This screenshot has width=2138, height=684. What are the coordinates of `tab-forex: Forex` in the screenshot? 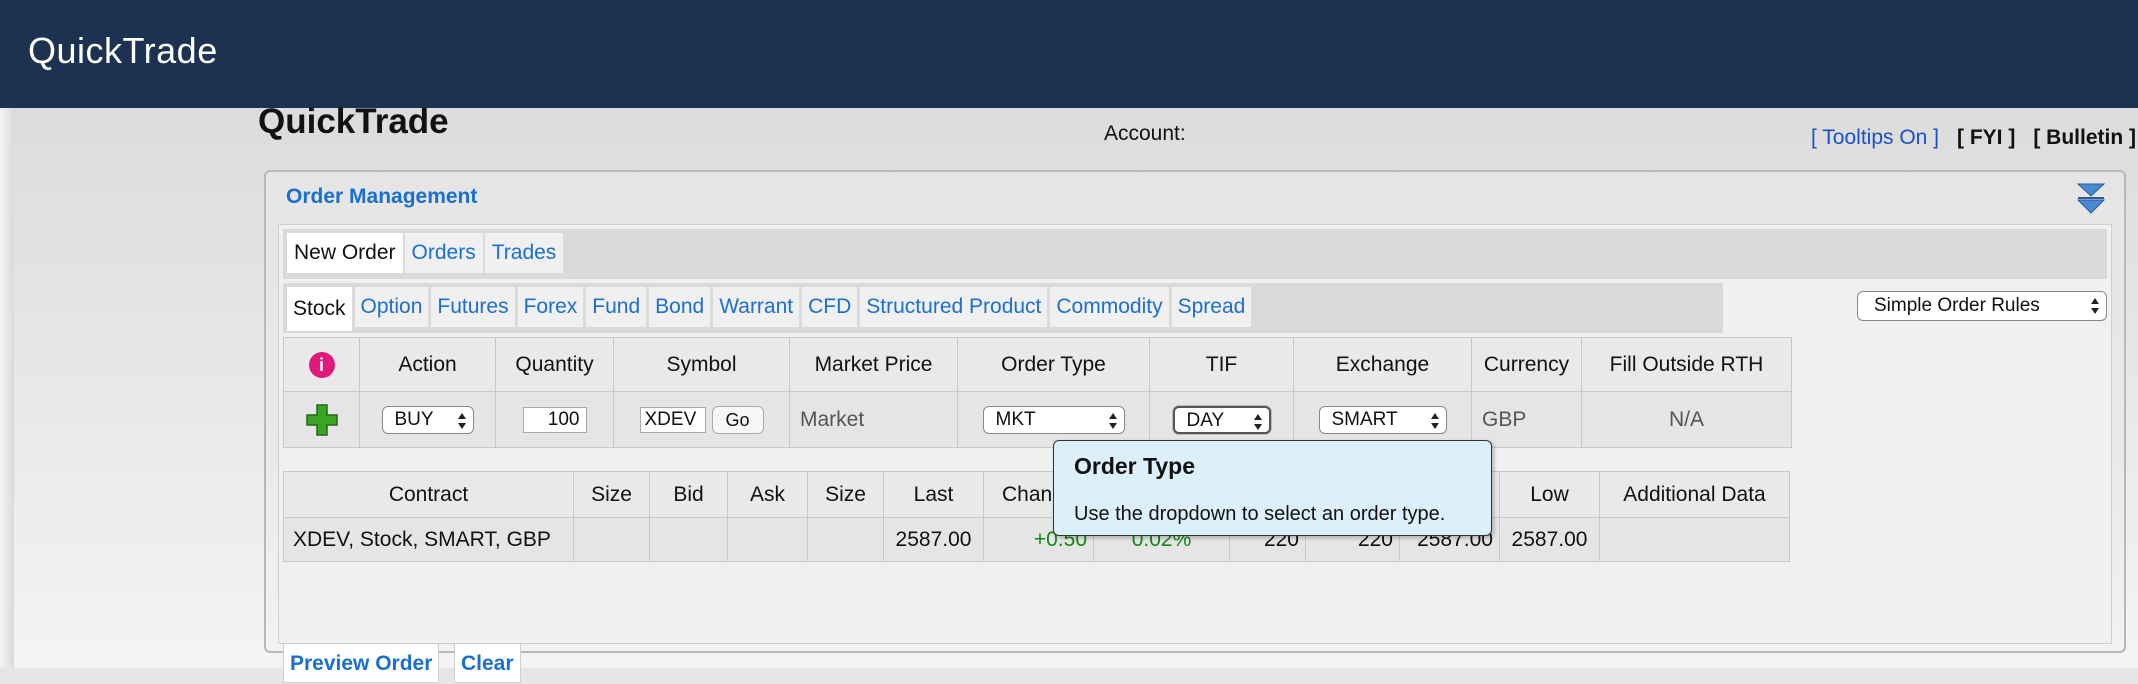 It's located at (550, 307).